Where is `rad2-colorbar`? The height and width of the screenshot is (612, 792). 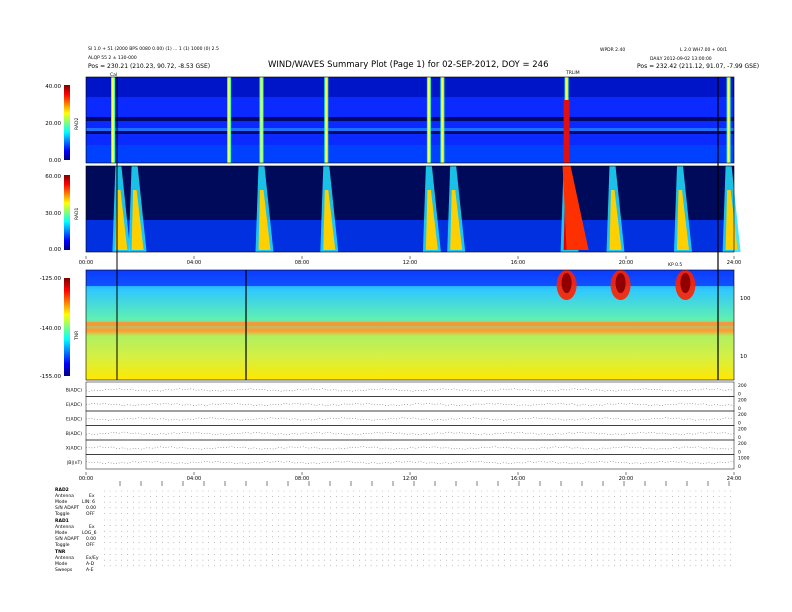
rad2-colorbar is located at coordinates (67, 122).